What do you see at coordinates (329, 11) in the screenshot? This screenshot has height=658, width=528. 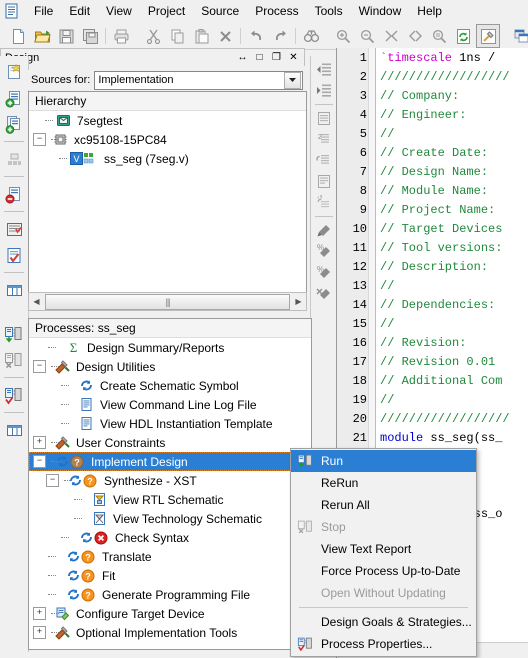 I see `menu-tools: Tools` at bounding box center [329, 11].